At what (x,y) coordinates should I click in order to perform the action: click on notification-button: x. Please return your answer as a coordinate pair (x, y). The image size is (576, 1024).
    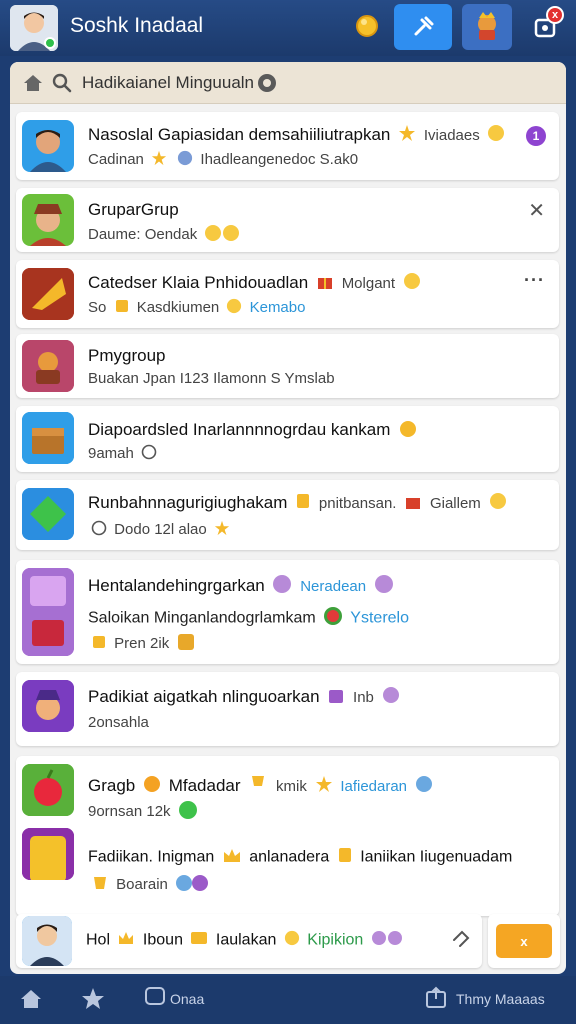
    Looking at the image, I should click on (547, 24).